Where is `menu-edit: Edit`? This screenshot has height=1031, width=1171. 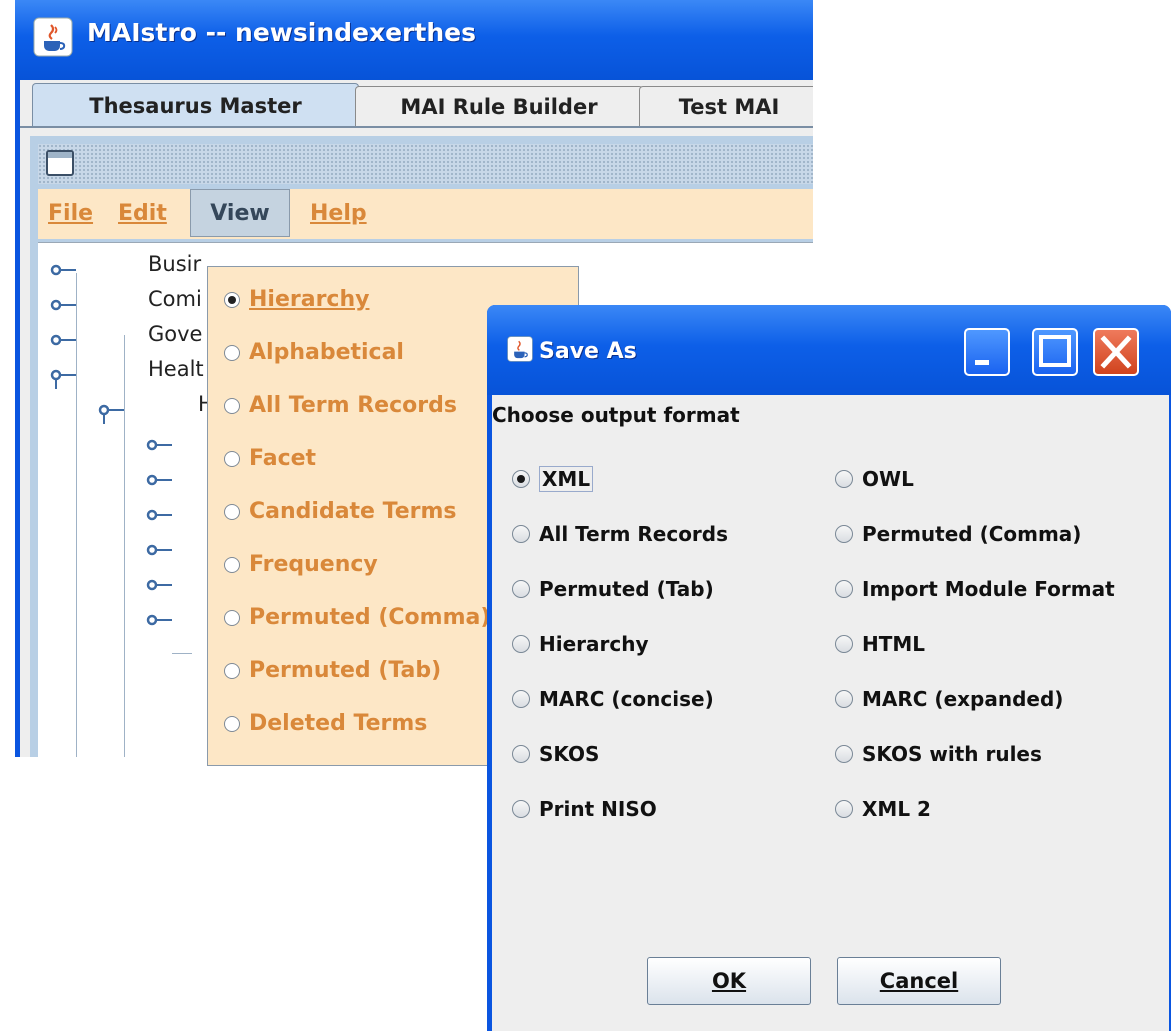 menu-edit: Edit is located at coordinates (142, 213).